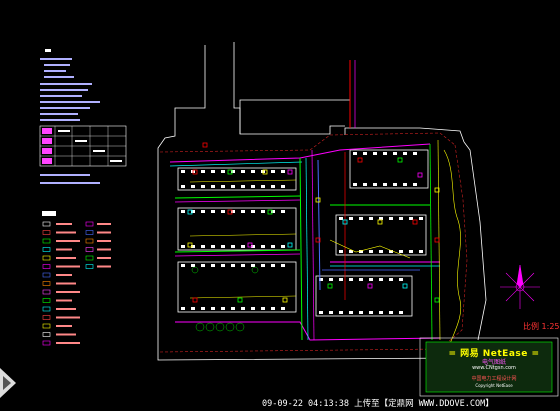 The height and width of the screenshot is (411, 560). What do you see at coordinates (494, 368) in the screenshot?
I see `title-block-url: www.CNtgsn.com` at bounding box center [494, 368].